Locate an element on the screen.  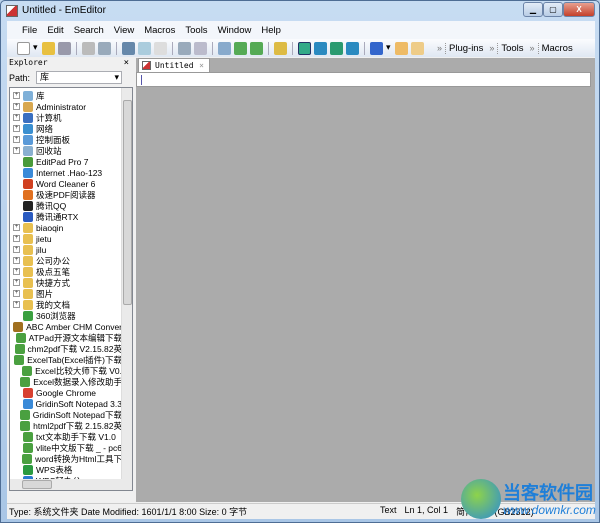
tree-item: + 快捷方式 is located at coordinates (66, 282).